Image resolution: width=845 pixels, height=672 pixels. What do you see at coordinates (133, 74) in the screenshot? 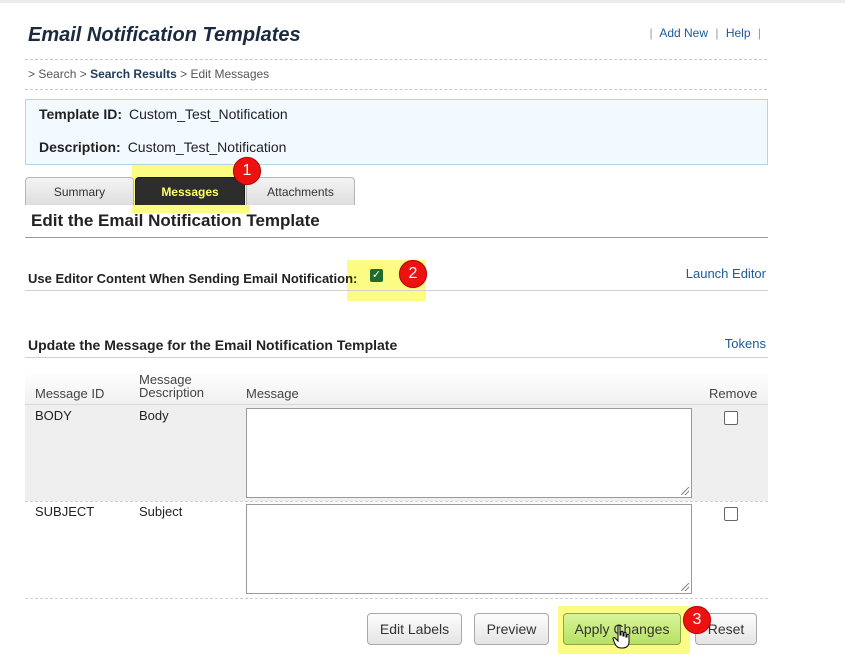
I see `breadcrumb-search-results: Search Results` at bounding box center [133, 74].